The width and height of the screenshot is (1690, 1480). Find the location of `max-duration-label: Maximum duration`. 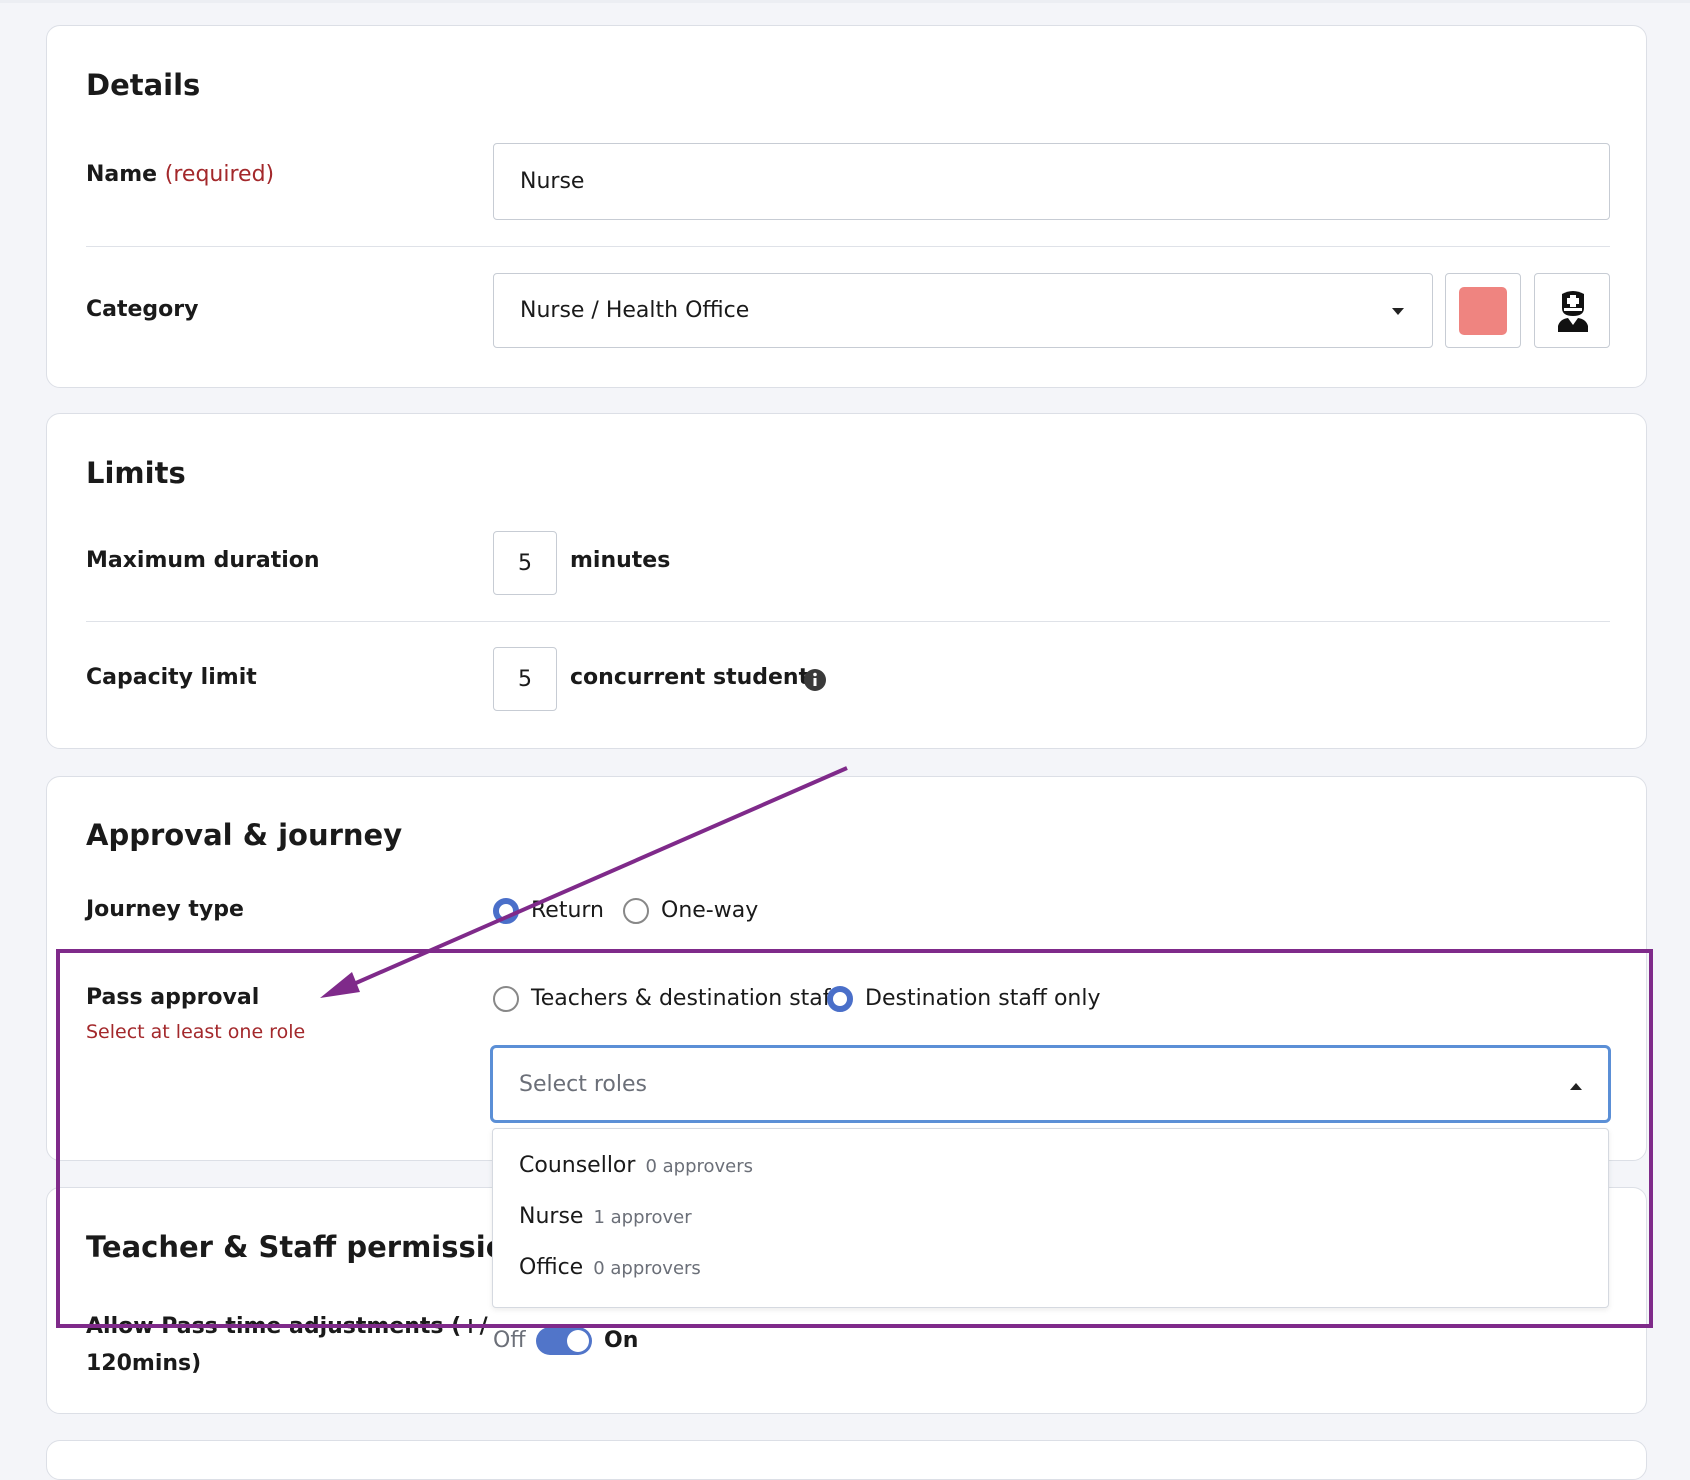

max-duration-label: Maximum duration is located at coordinates (203, 560).